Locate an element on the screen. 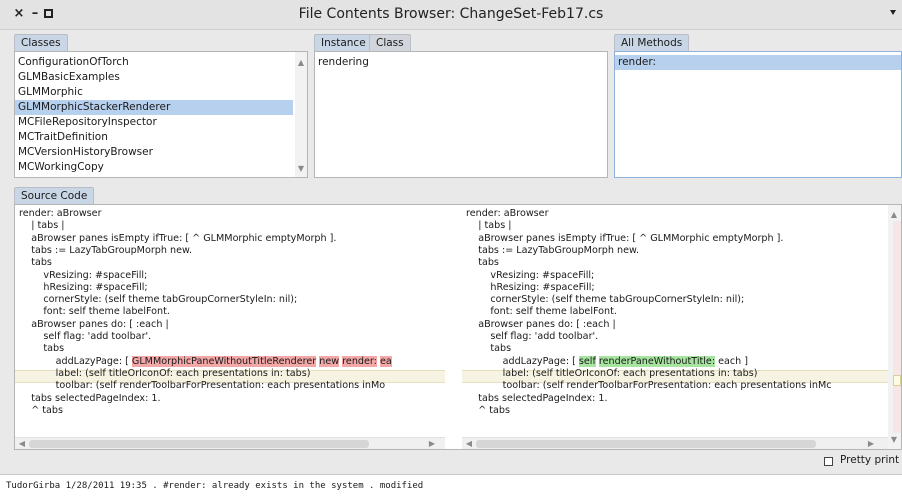 The image size is (902, 496). code-line: ^ tabs is located at coordinates (41, 411).